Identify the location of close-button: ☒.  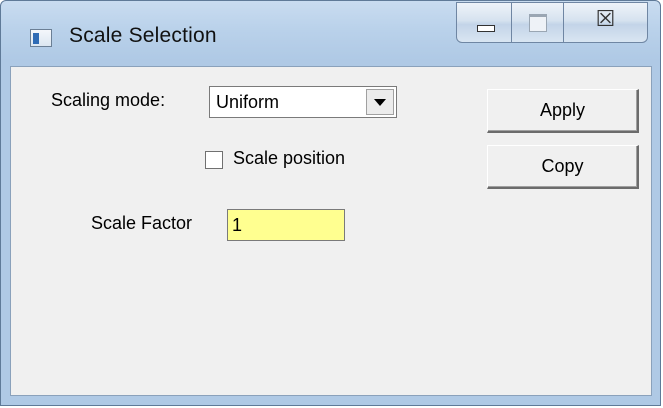
(606, 22).